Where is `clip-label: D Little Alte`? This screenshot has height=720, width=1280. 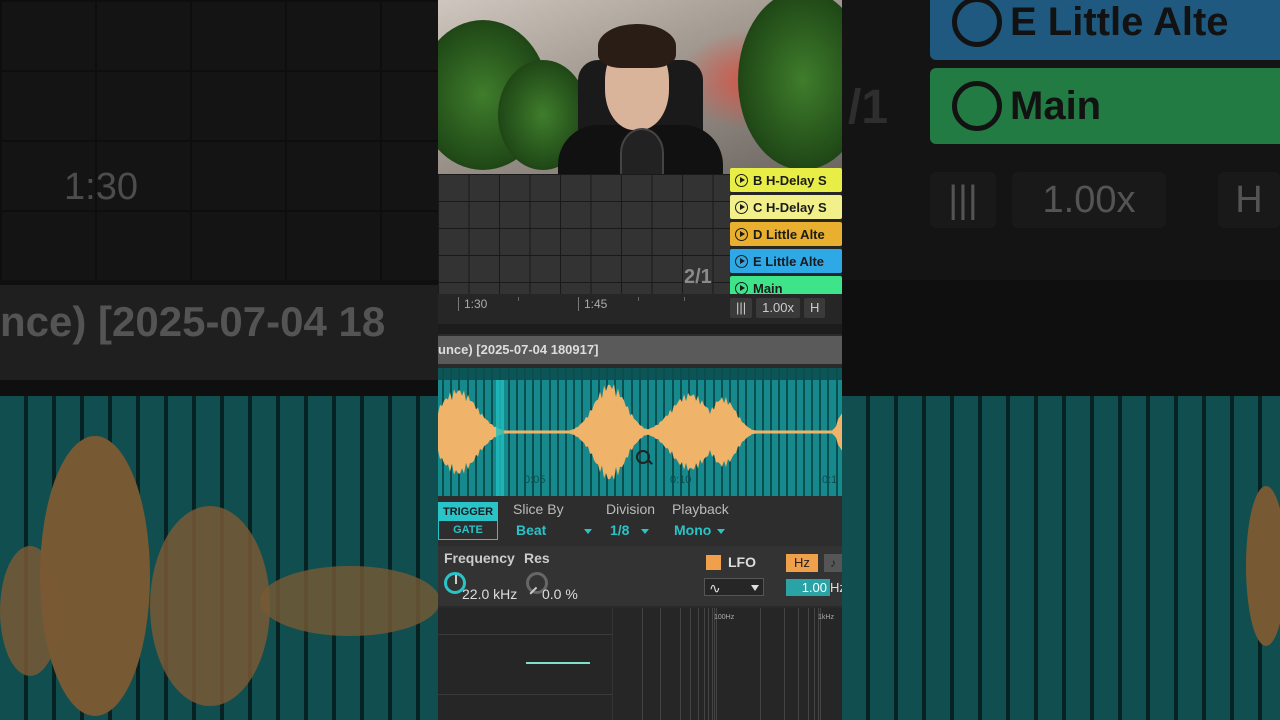 clip-label: D Little Alte is located at coordinates (789, 234).